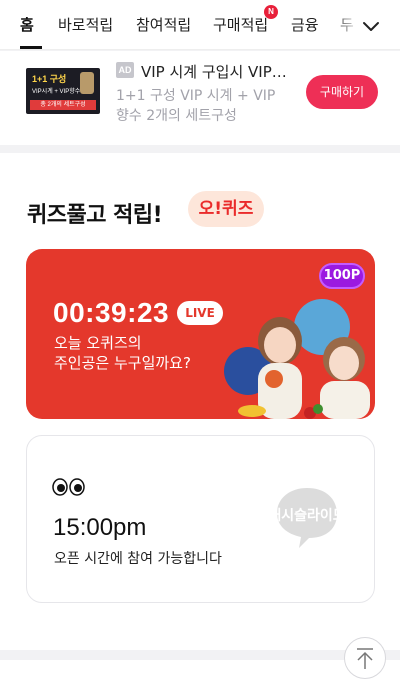 Image resolution: width=400 pixels, height=692 pixels. Describe the element at coordinates (111, 312) in the screenshot. I see `countdown-timer: 00:39:23` at that location.